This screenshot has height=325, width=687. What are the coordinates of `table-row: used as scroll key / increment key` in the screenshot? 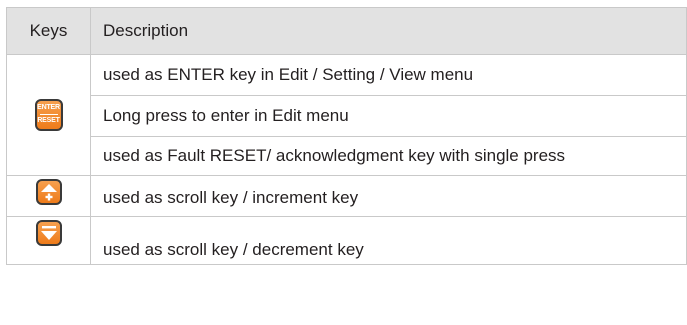 It's located at (346, 196).